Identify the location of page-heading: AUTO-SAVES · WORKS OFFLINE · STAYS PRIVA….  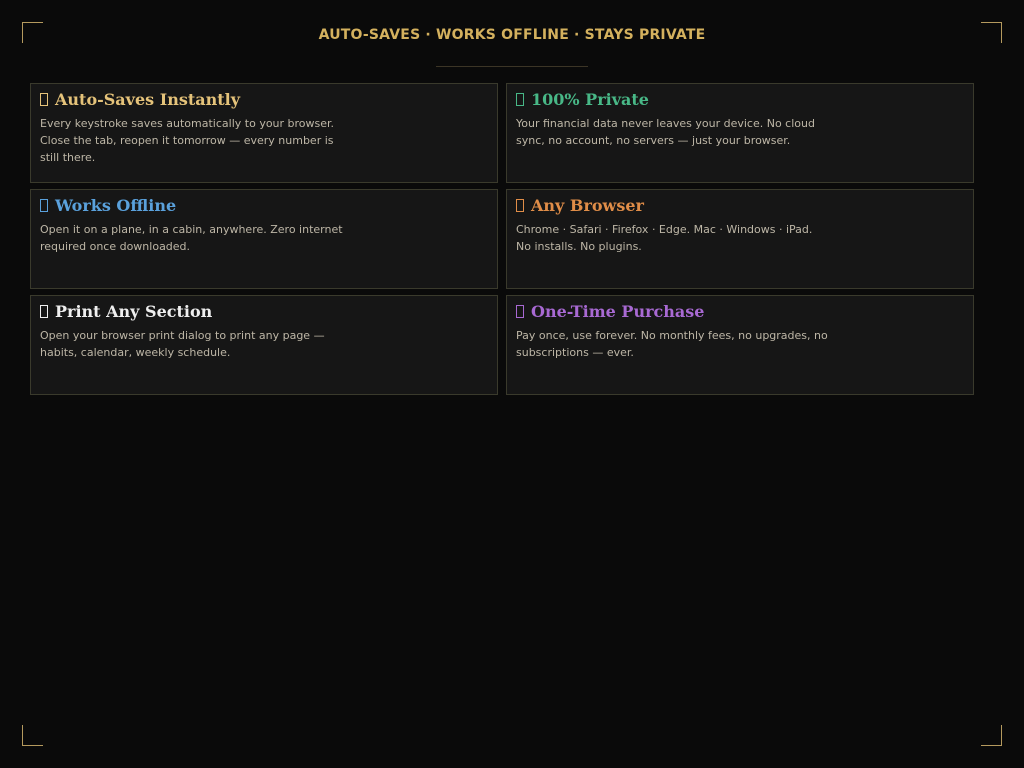
(512, 35).